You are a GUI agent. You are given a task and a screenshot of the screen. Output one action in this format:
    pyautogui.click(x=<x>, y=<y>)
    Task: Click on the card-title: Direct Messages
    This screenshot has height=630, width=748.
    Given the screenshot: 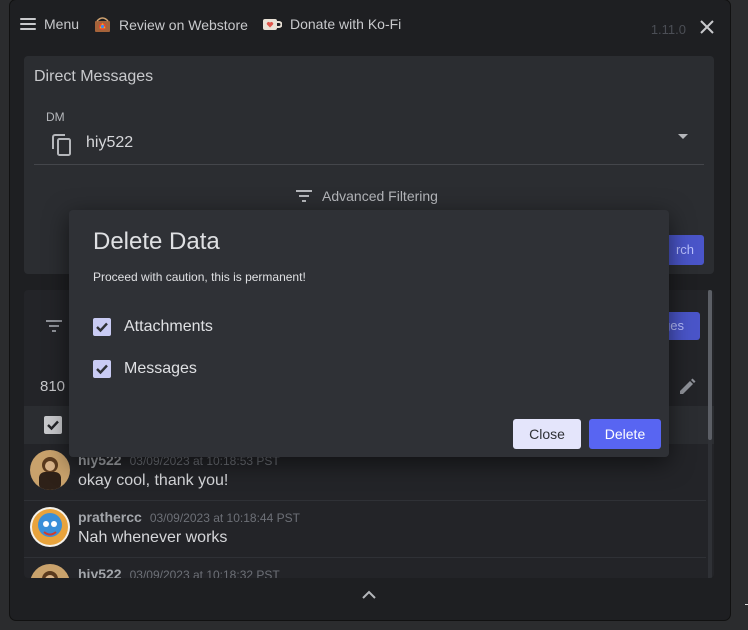 What is the action you would take?
    pyautogui.click(x=94, y=76)
    